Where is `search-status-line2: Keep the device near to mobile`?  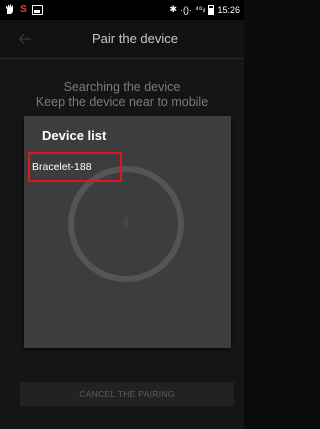
search-status-line2: Keep the device near to mobile is located at coordinates (122, 102).